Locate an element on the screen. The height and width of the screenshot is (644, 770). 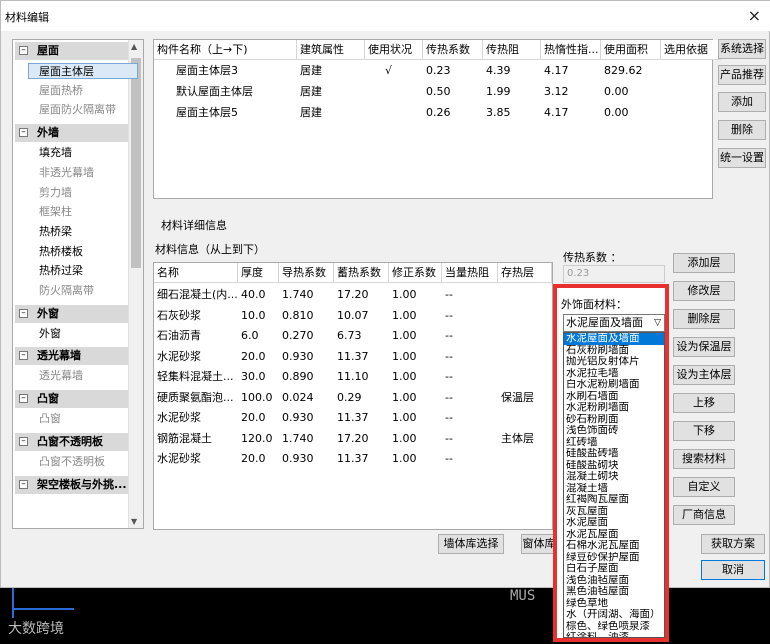
window-library-button: 窗体库 is located at coordinates (539, 544).